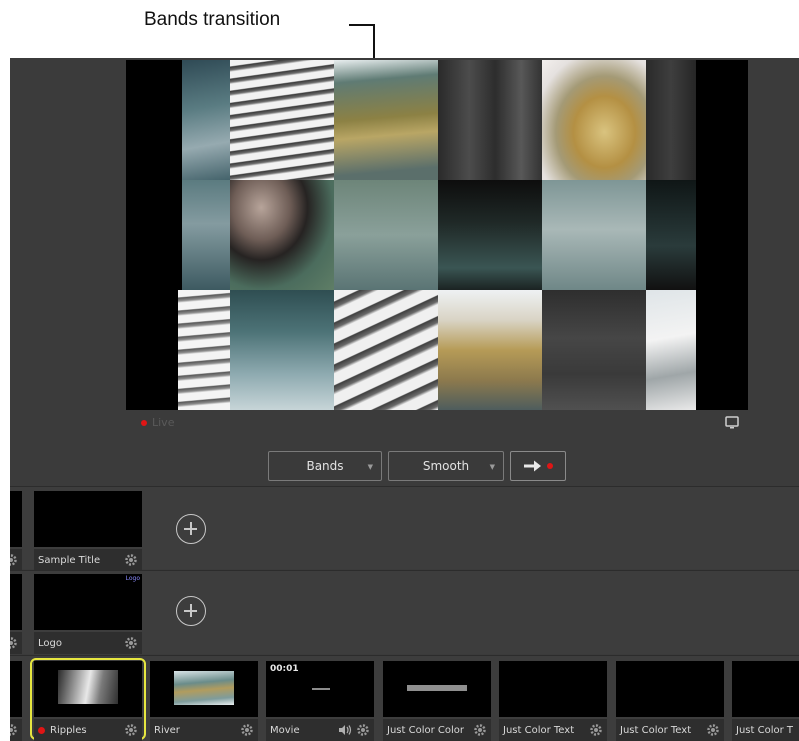 This screenshot has height=741, width=799. What do you see at coordinates (345, 730) in the screenshot?
I see `volume-icon` at bounding box center [345, 730].